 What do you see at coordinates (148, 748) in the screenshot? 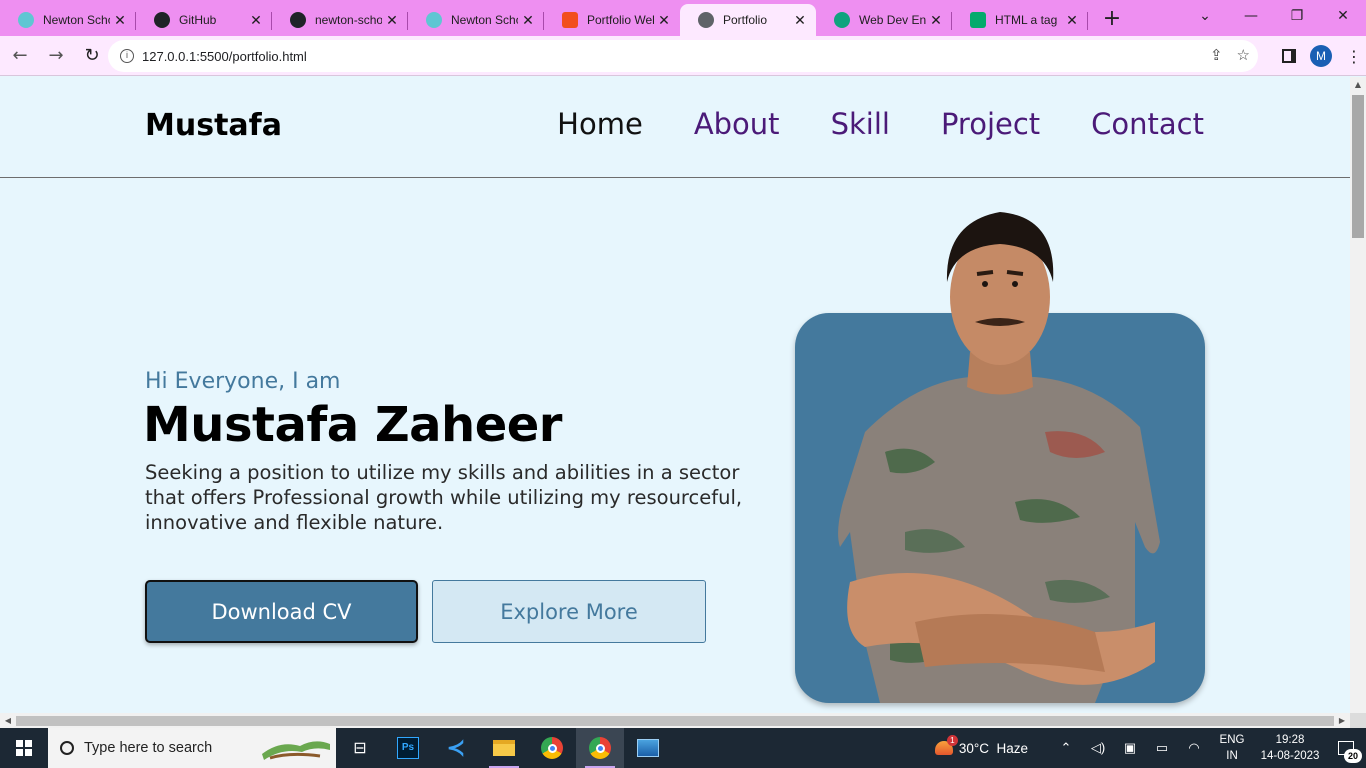
I see `search-placeholder: Type here to search` at bounding box center [148, 748].